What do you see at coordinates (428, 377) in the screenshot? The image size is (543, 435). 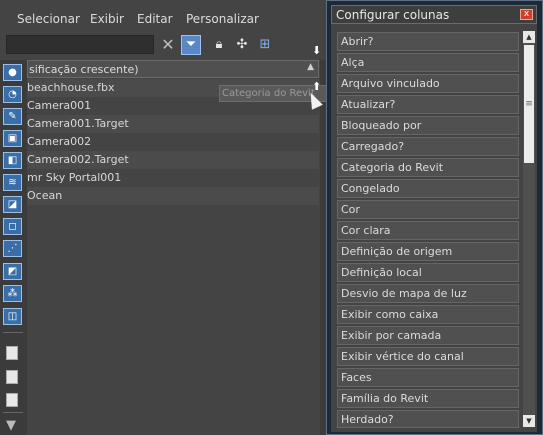 I see `column-item: Faces` at bounding box center [428, 377].